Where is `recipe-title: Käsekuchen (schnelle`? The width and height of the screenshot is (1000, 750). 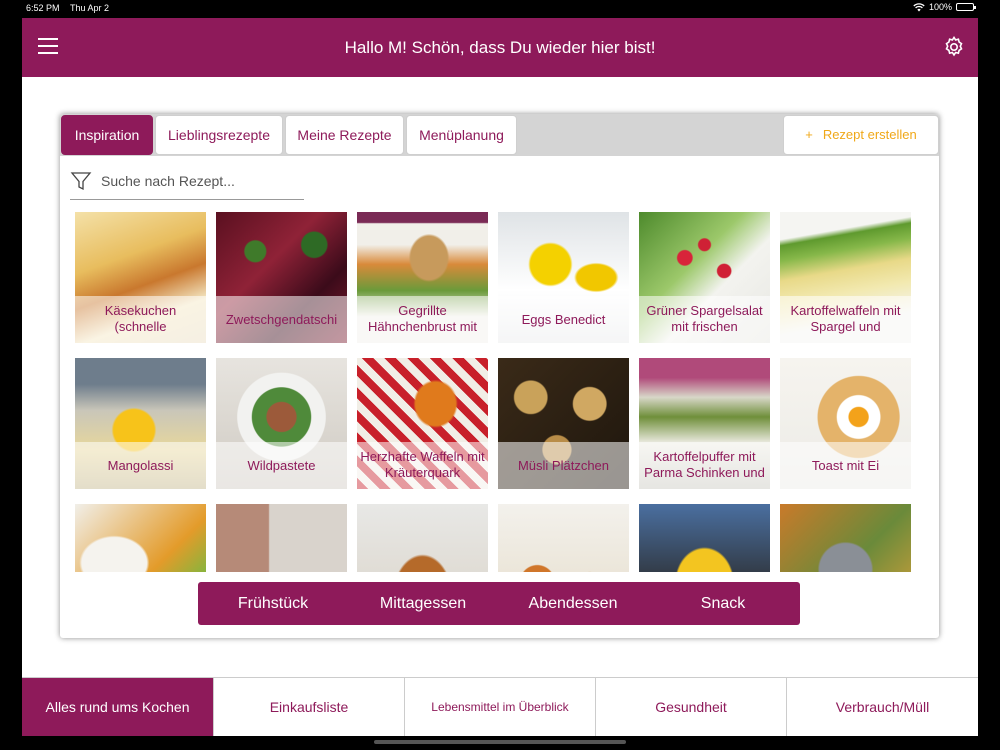
recipe-title: Käsekuchen (schnelle is located at coordinates (140, 319).